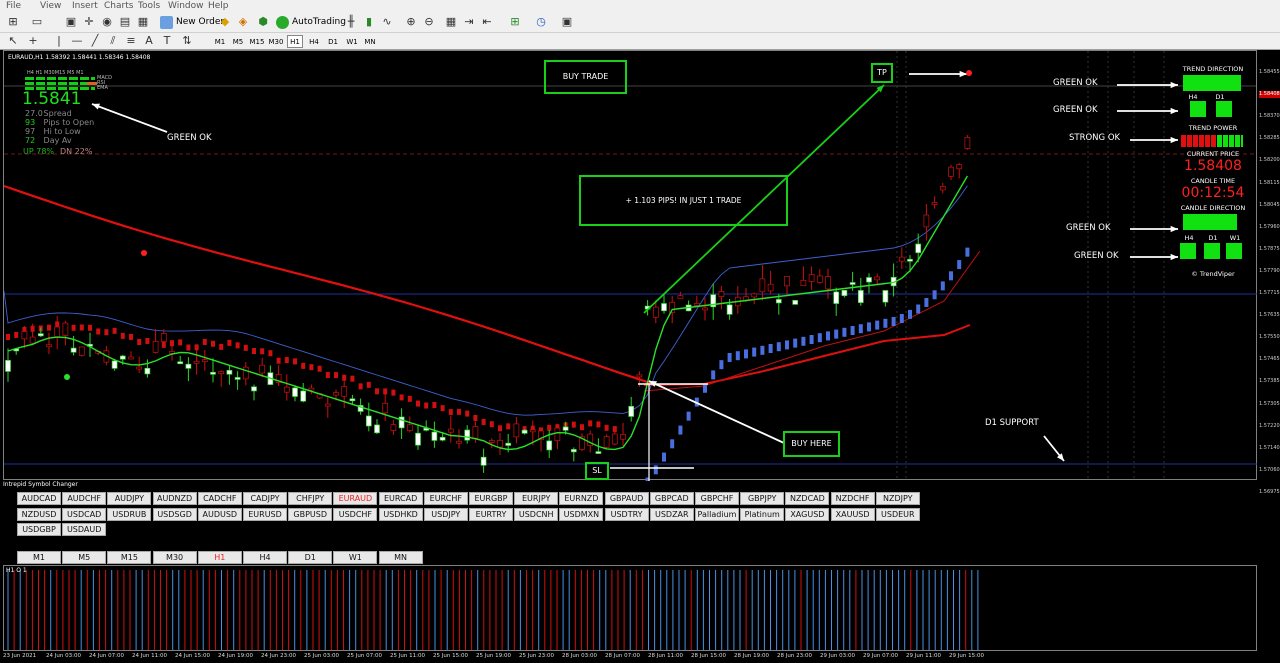  I want to click on symbol-button-eurjpy: EURJPY, so click(536, 498).